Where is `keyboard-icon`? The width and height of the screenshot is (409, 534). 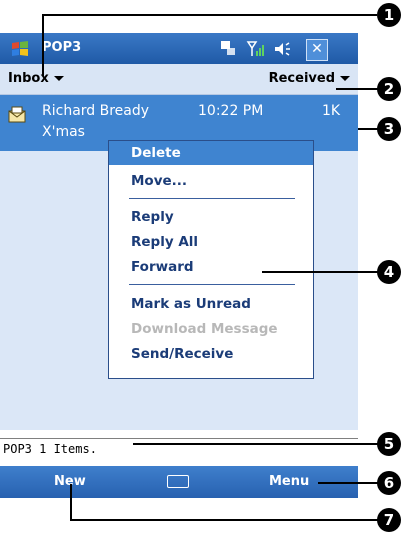
keyboard-icon is located at coordinates (178, 481).